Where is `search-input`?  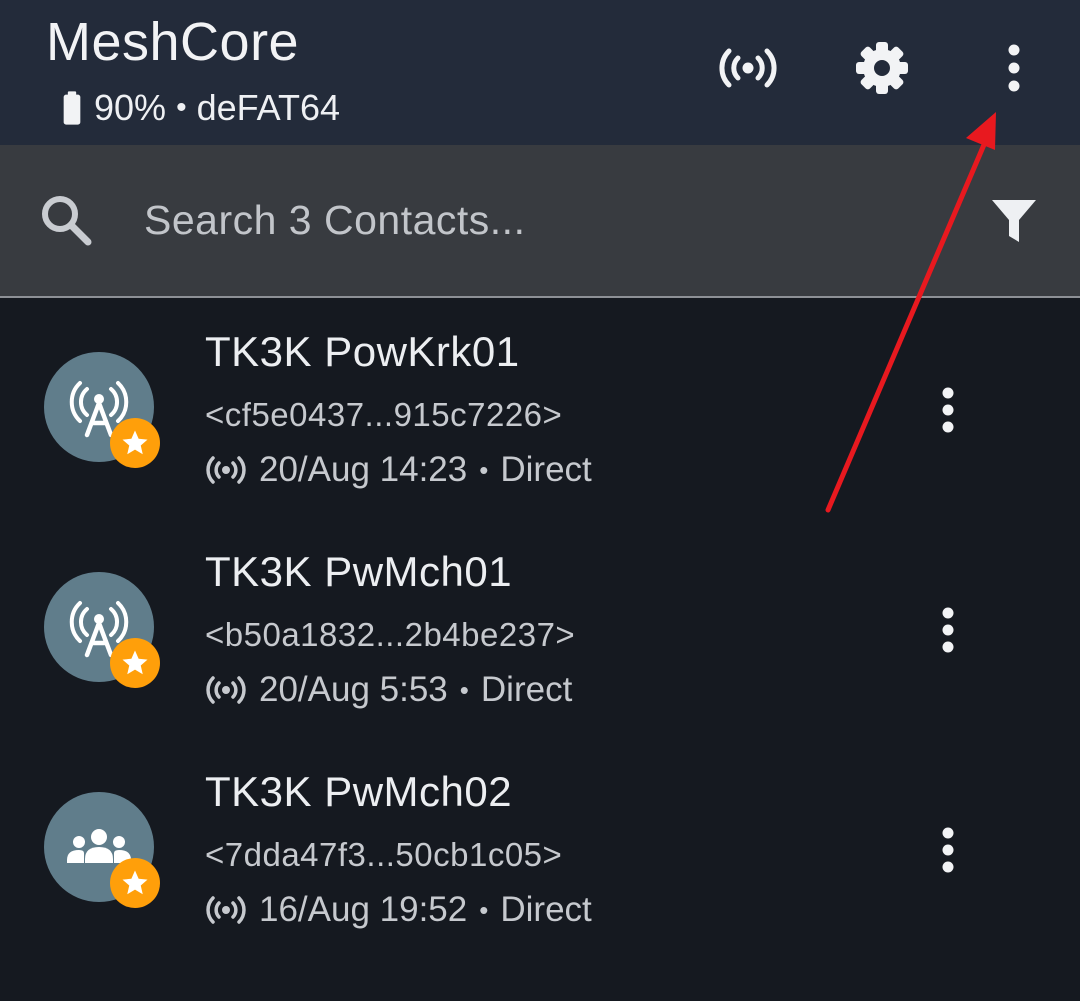 search-input is located at coordinates (514, 220).